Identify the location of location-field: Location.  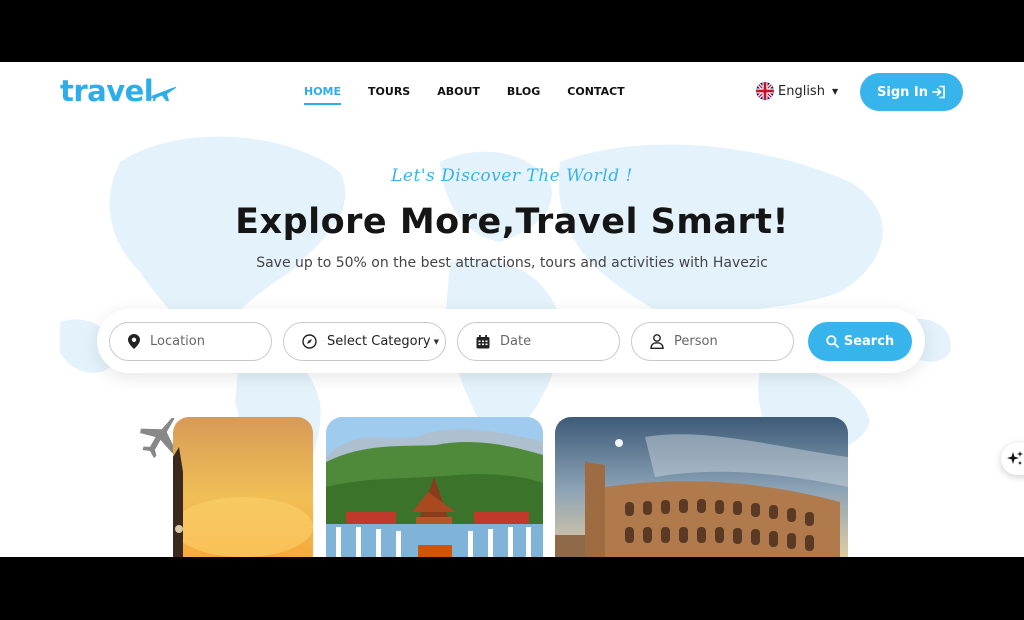
(190, 341).